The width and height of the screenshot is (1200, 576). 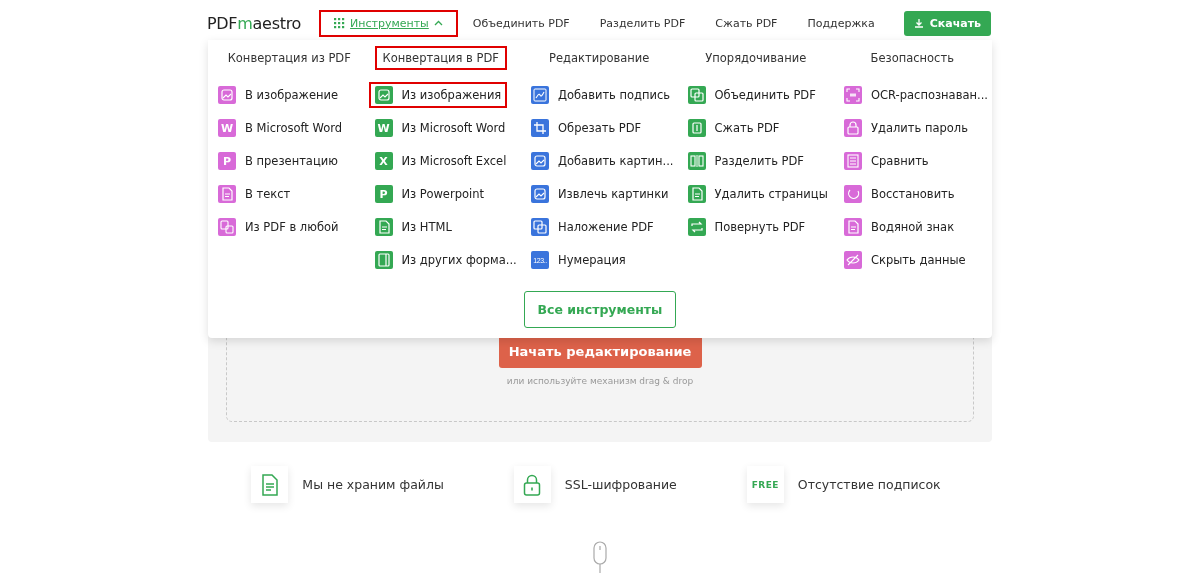 What do you see at coordinates (453, 128) in the screenshot?
I see `menu-item-label: Из Microsoft Word` at bounding box center [453, 128].